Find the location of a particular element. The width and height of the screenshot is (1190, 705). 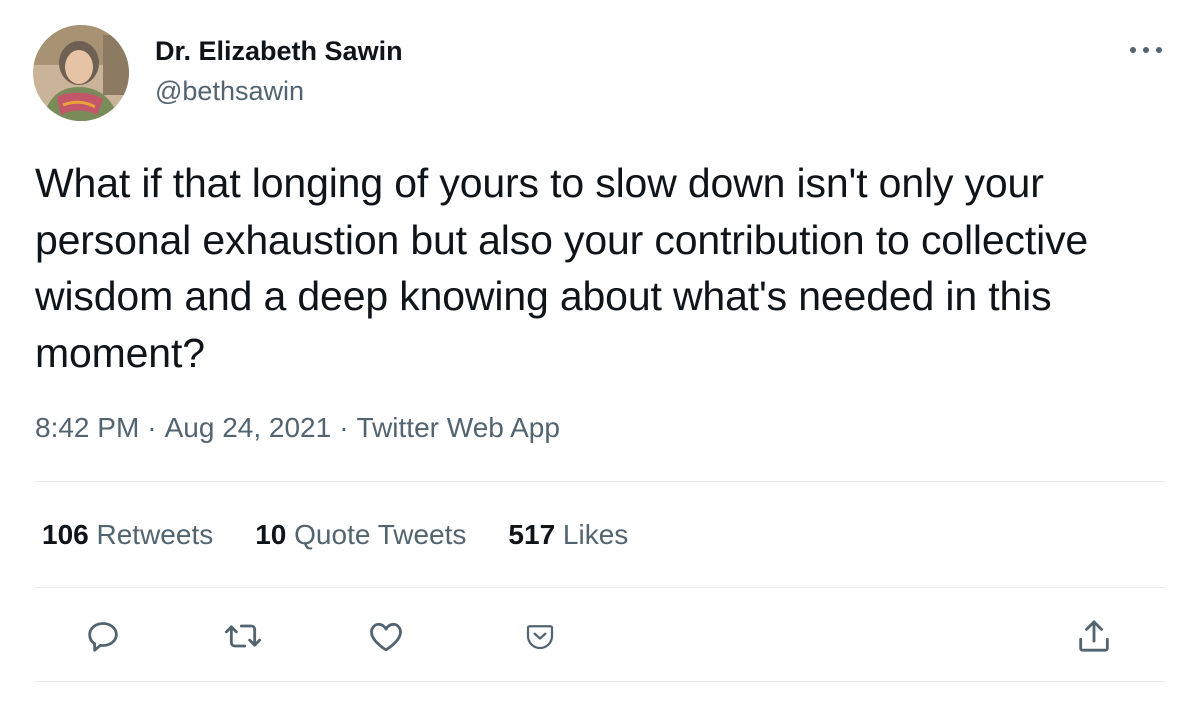

tweet-source-link: Twitter Web App is located at coordinates (458, 427).